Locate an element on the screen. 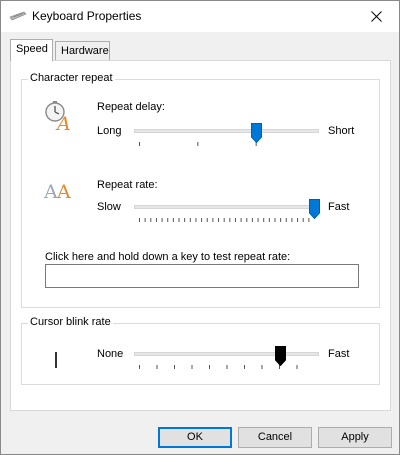 The width and height of the screenshot is (400, 455). repeat-rate-max-label: Fast is located at coordinates (339, 207).